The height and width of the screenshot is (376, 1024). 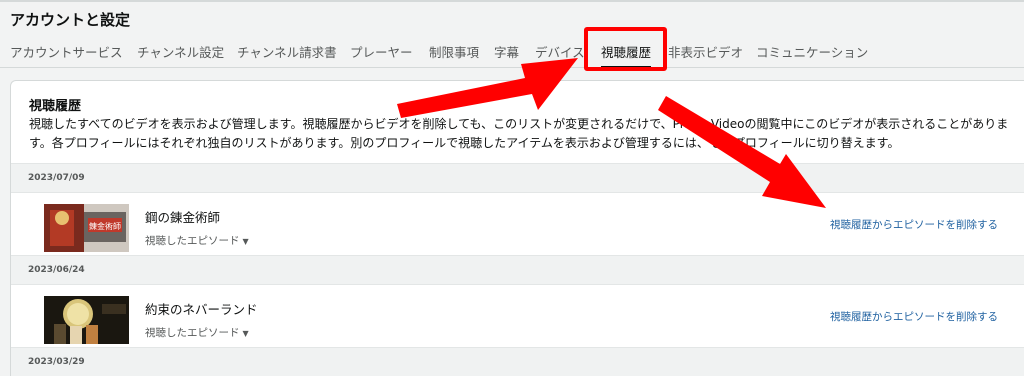 I want to click on date-label: 2023/03/29, so click(x=56, y=362).